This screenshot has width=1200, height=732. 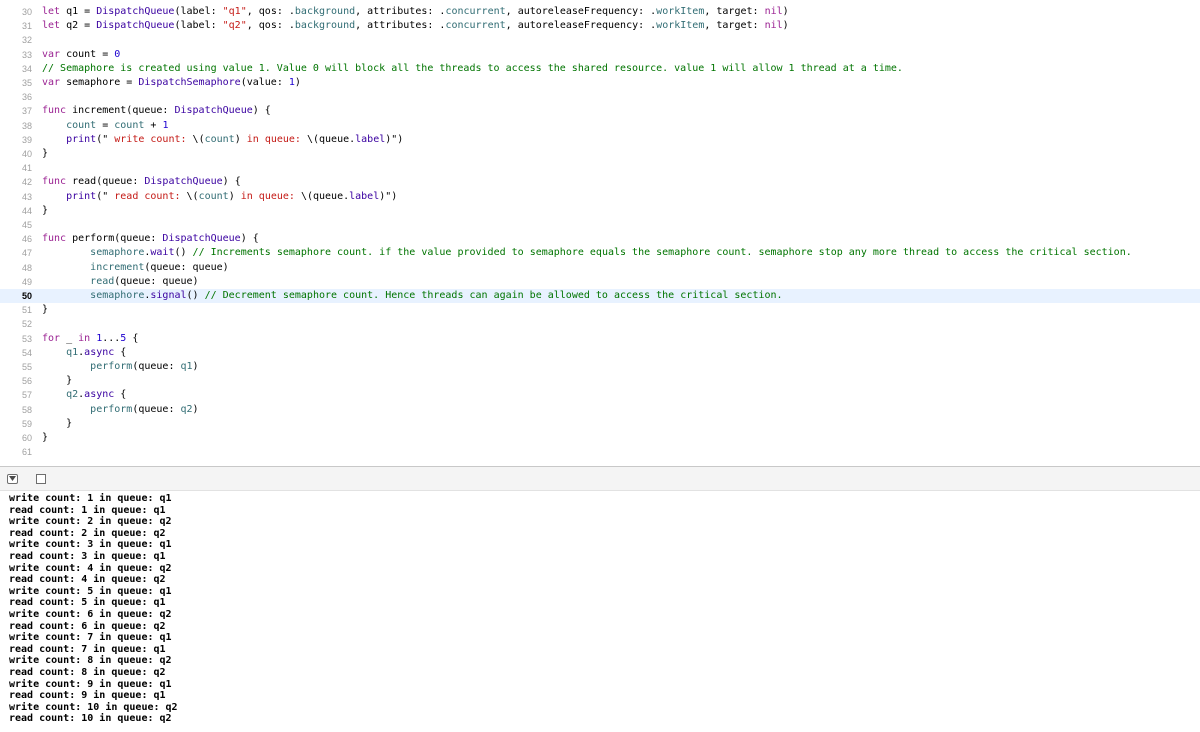 I want to click on code-token: concurrent, so click(x=475, y=26).